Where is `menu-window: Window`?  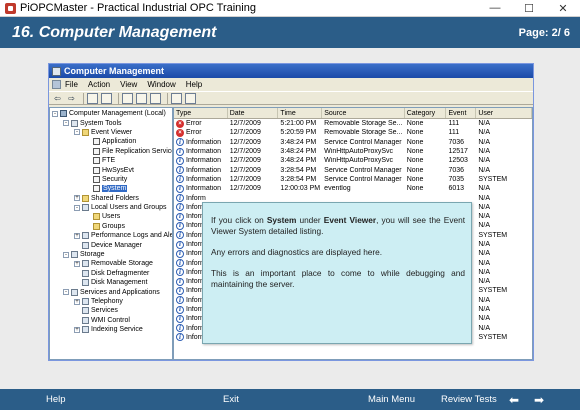 menu-window: Window is located at coordinates (161, 84).